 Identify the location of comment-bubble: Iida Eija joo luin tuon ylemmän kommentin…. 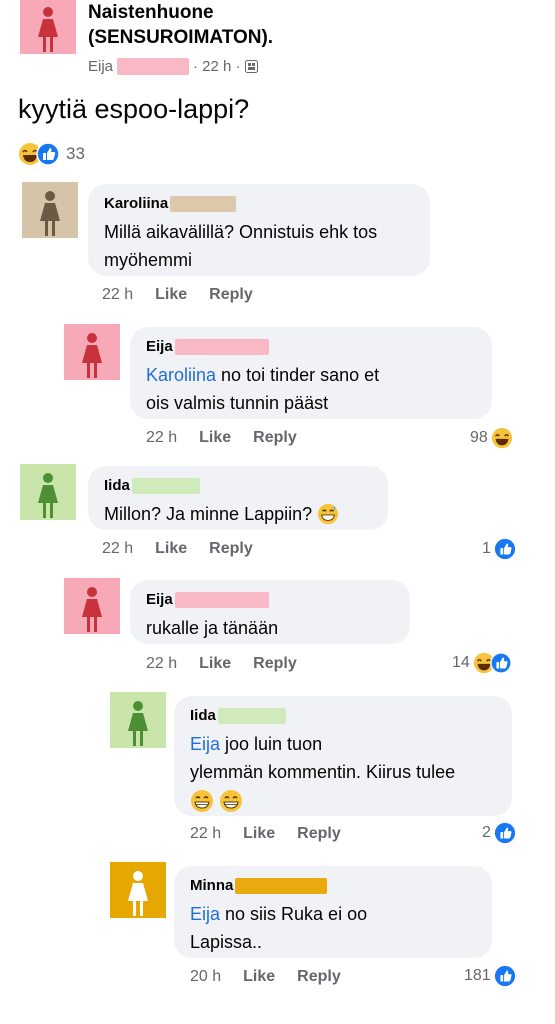
(343, 756).